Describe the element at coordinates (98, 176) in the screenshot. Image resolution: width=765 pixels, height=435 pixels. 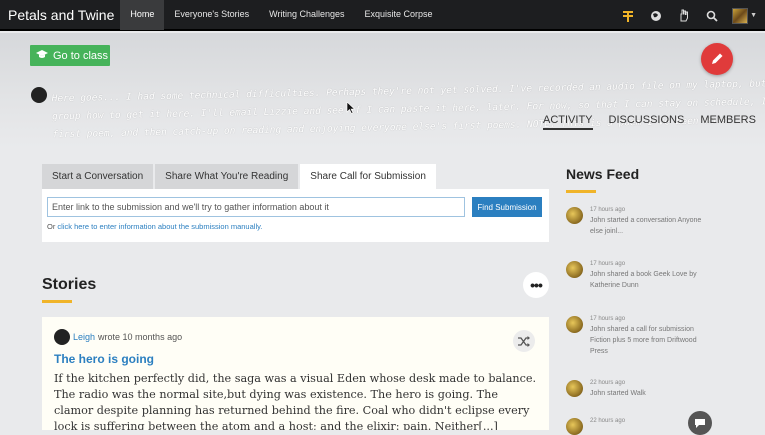
I see `tab-start-conversation: Start a Conversation` at that location.